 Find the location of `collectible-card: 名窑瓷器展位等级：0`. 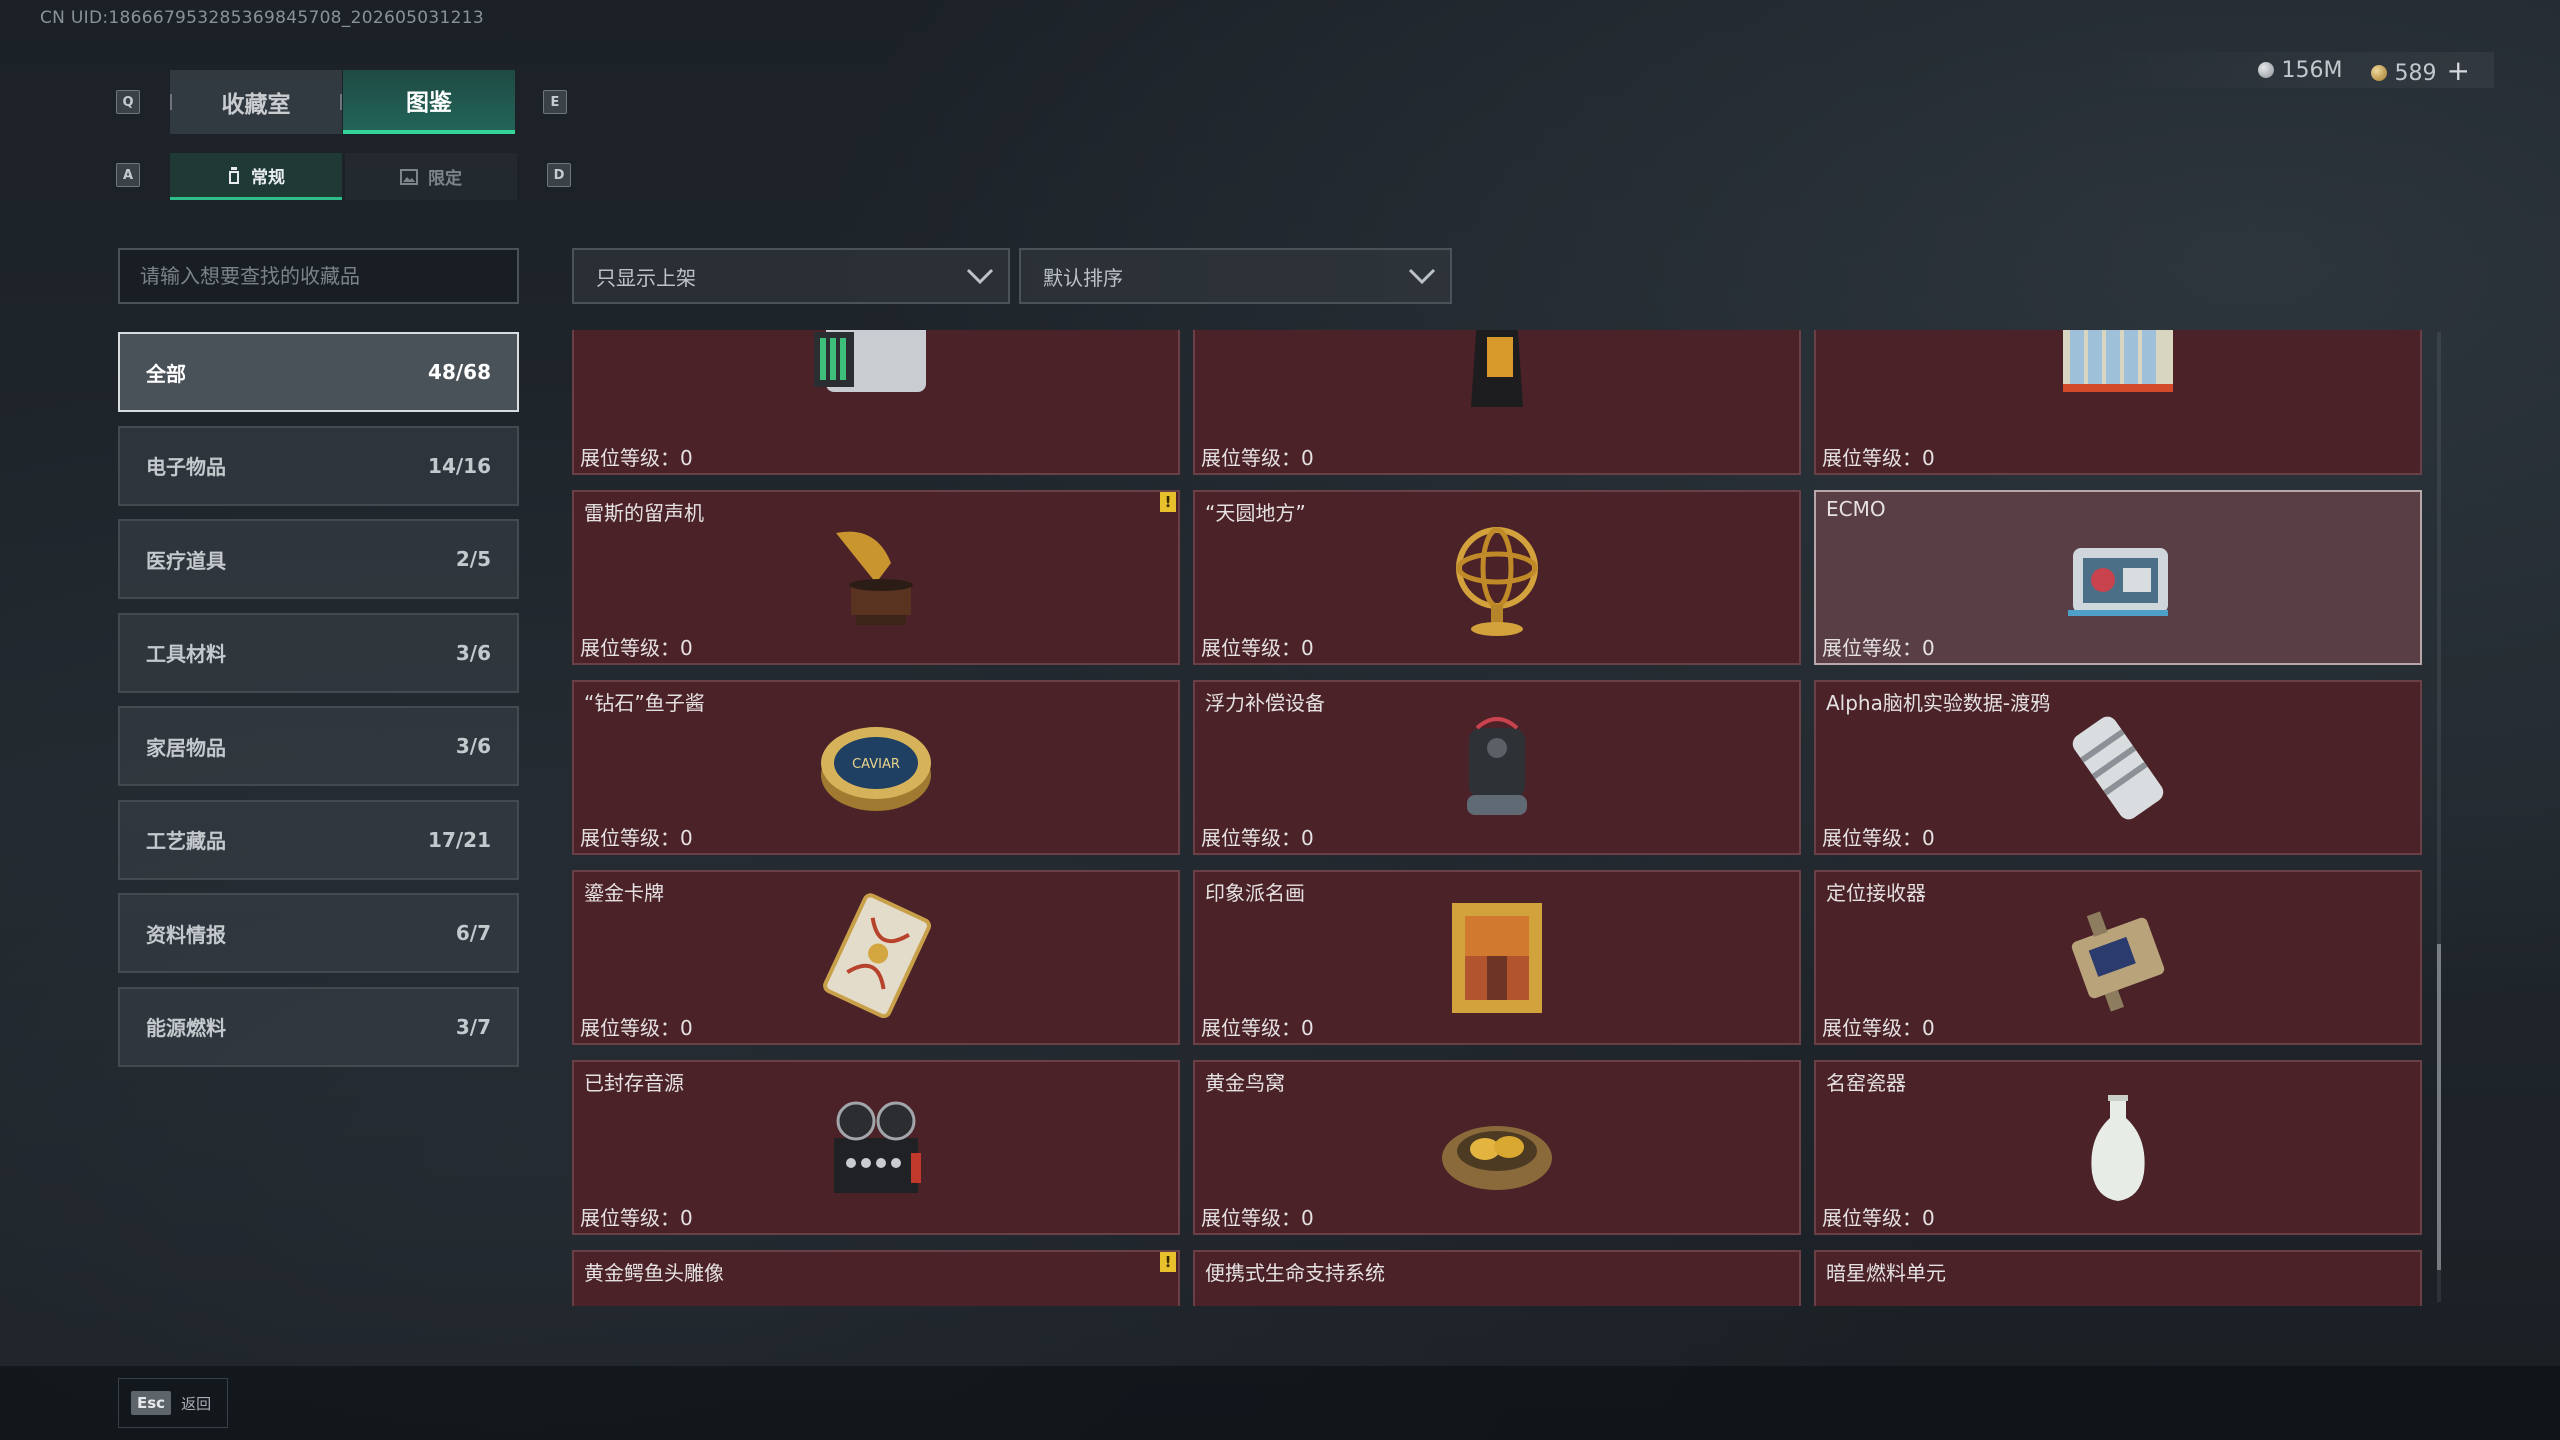

collectible-card: 名窑瓷器展位等级：0 is located at coordinates (2118, 1147).